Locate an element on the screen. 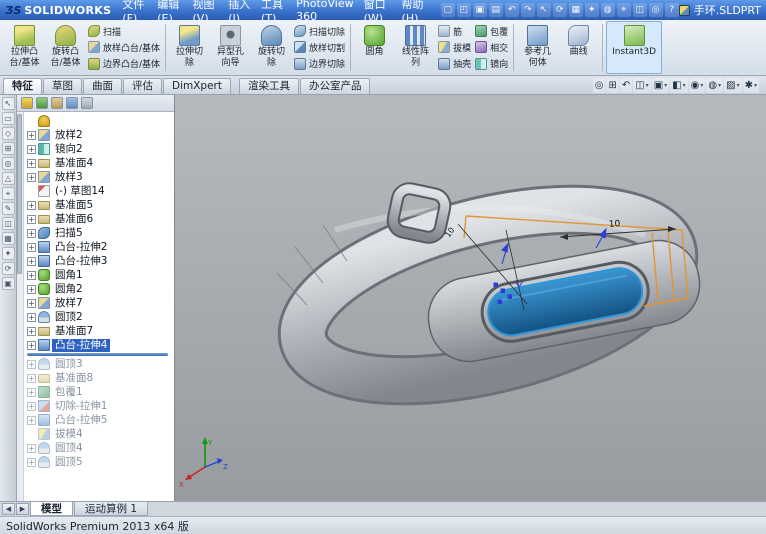  tree-item: + 扫描5 is located at coordinates (99, 233).